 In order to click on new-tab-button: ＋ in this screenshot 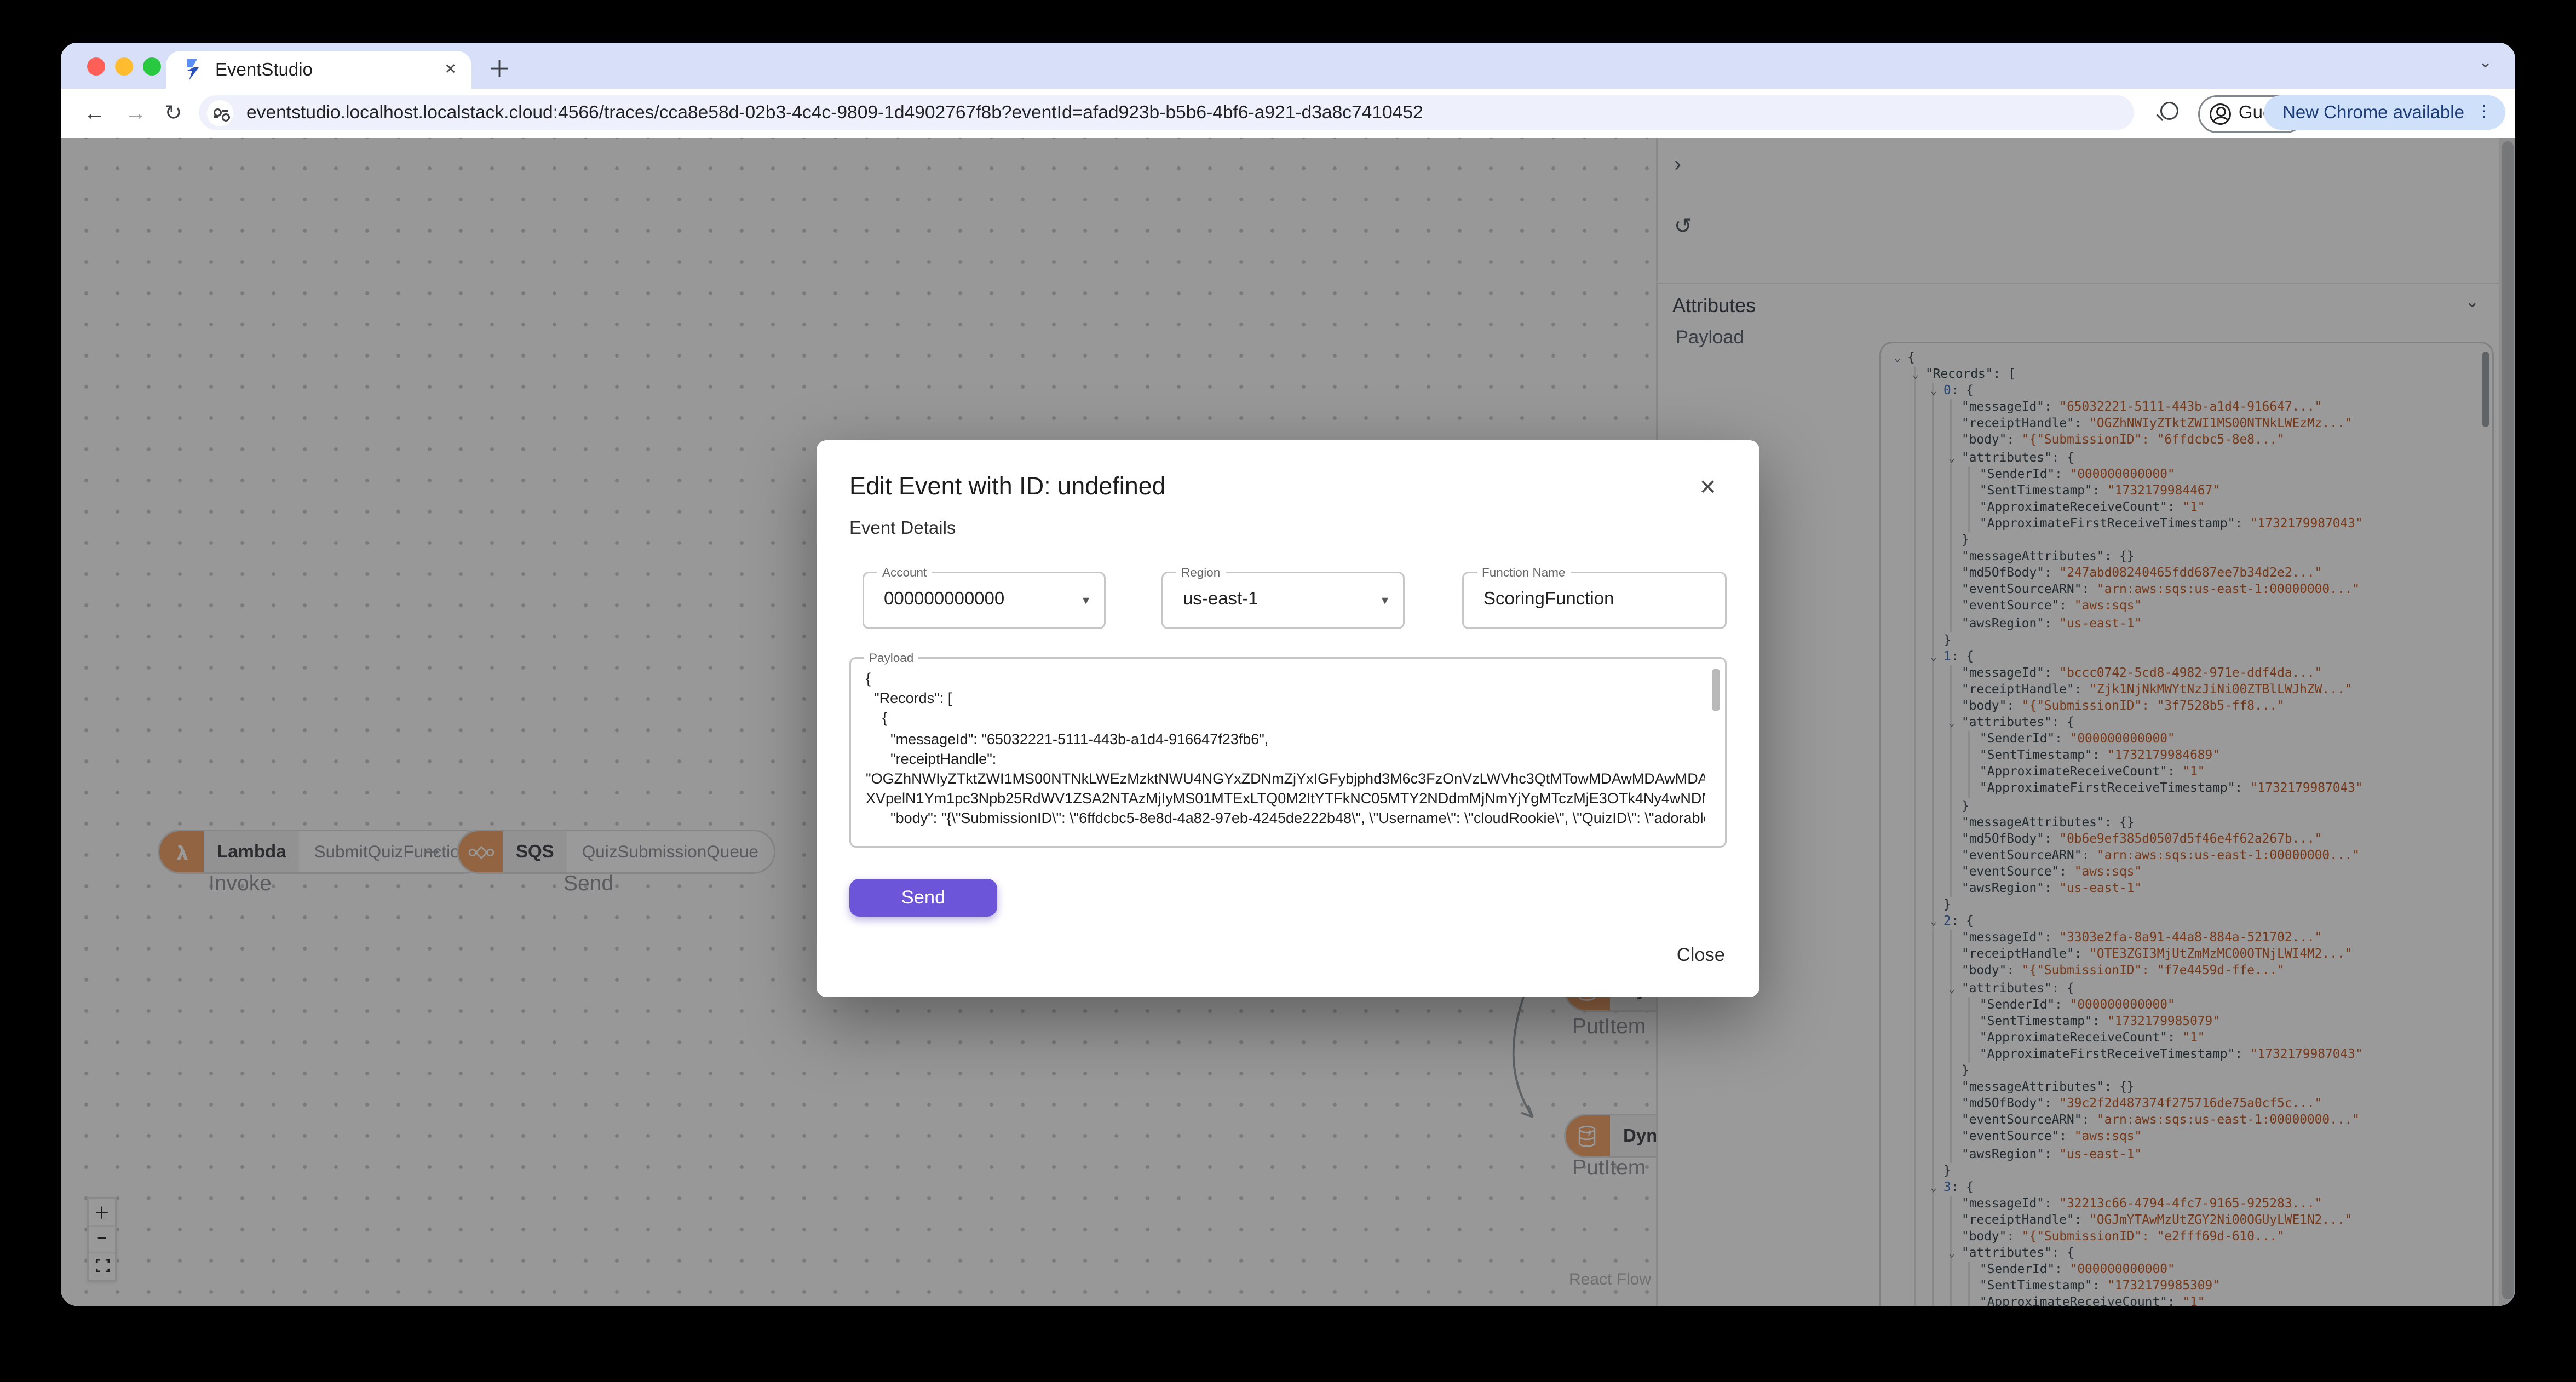, I will do `click(499, 69)`.